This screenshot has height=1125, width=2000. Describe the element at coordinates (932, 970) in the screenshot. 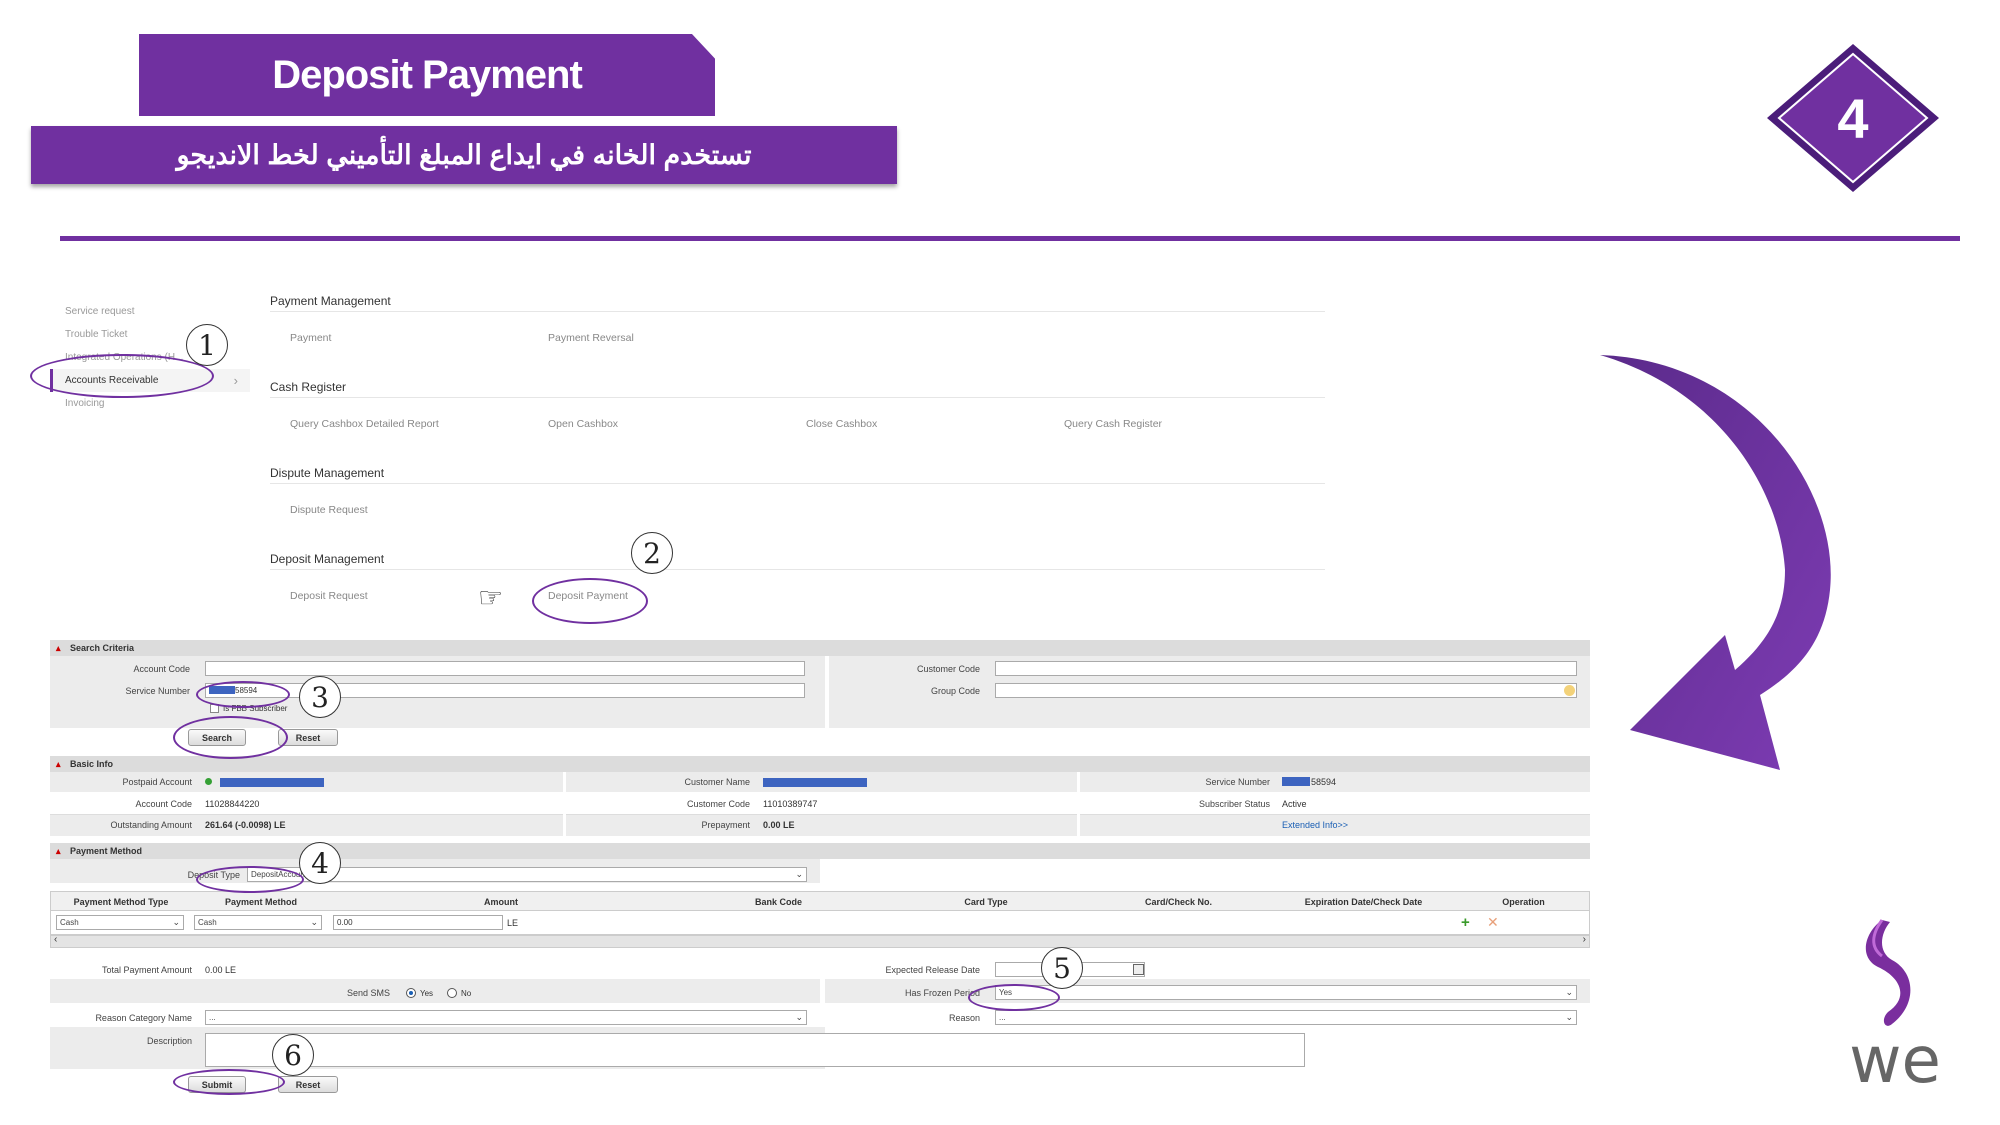

I see `expected-release-label: Expected Release Date` at that location.